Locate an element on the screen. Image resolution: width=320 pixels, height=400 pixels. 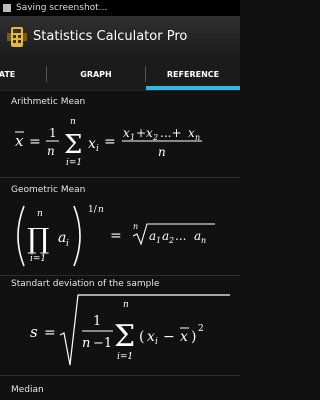
formula-geometric-mean: n ∏ i=1 a i 1/ n = n a 1 a 2 ... a n is located at coordinates (120, 237).